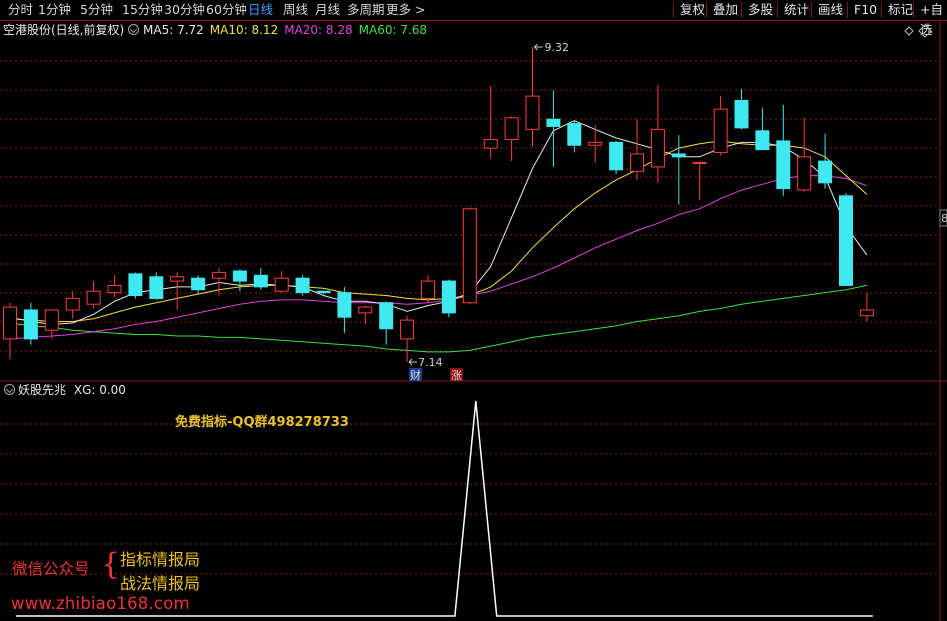  Describe the element at coordinates (925, 31) in the screenshot. I see `diamond-icon-large` at that location.